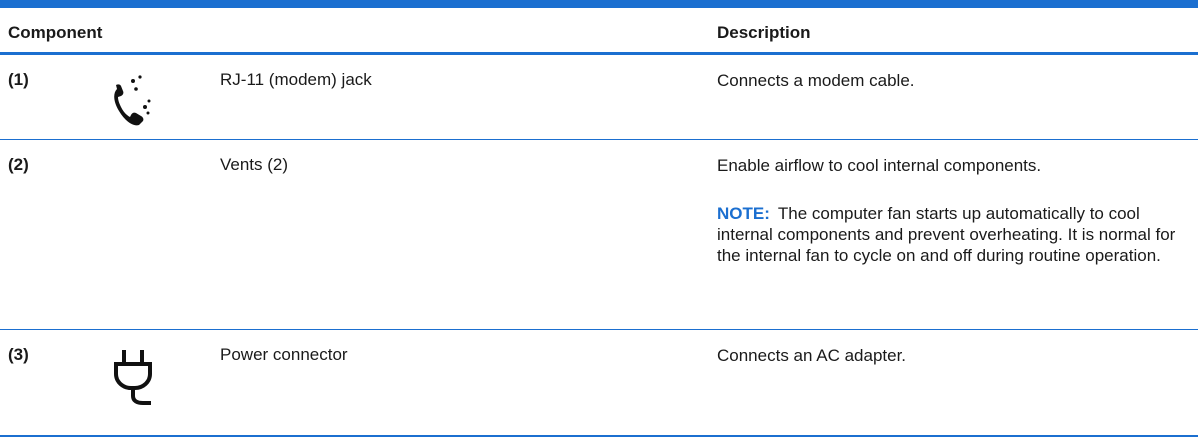 Image resolution: width=1198 pixels, height=437 pixels. I want to click on phone-icon, so click(133, 98).